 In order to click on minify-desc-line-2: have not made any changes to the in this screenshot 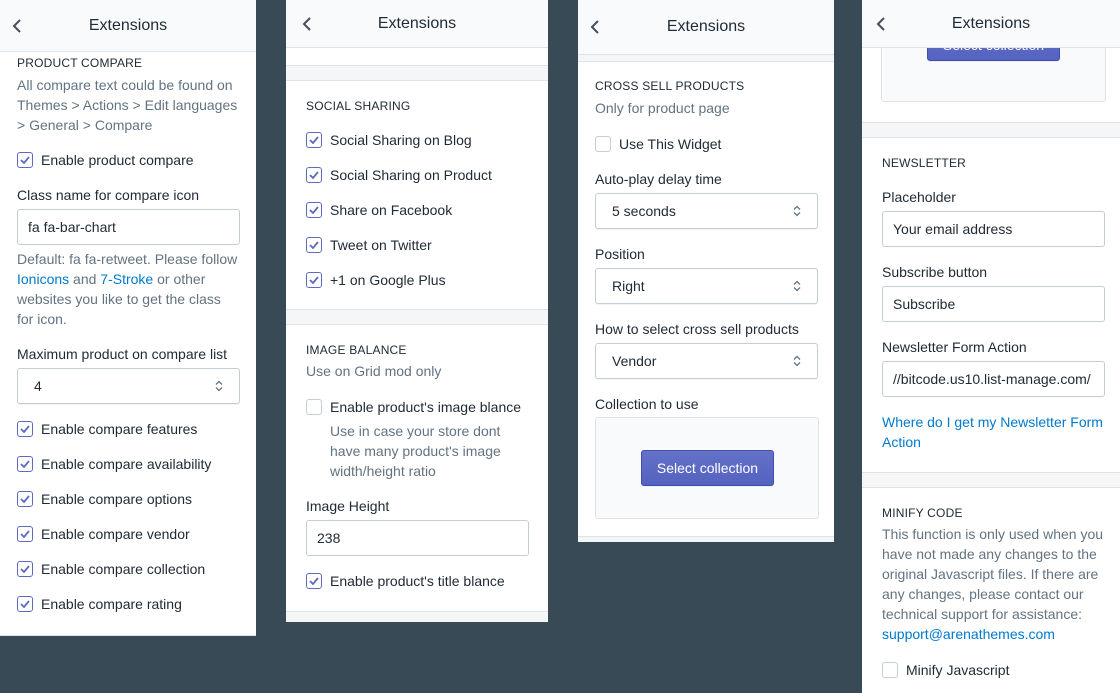, I will do `click(989, 554)`.